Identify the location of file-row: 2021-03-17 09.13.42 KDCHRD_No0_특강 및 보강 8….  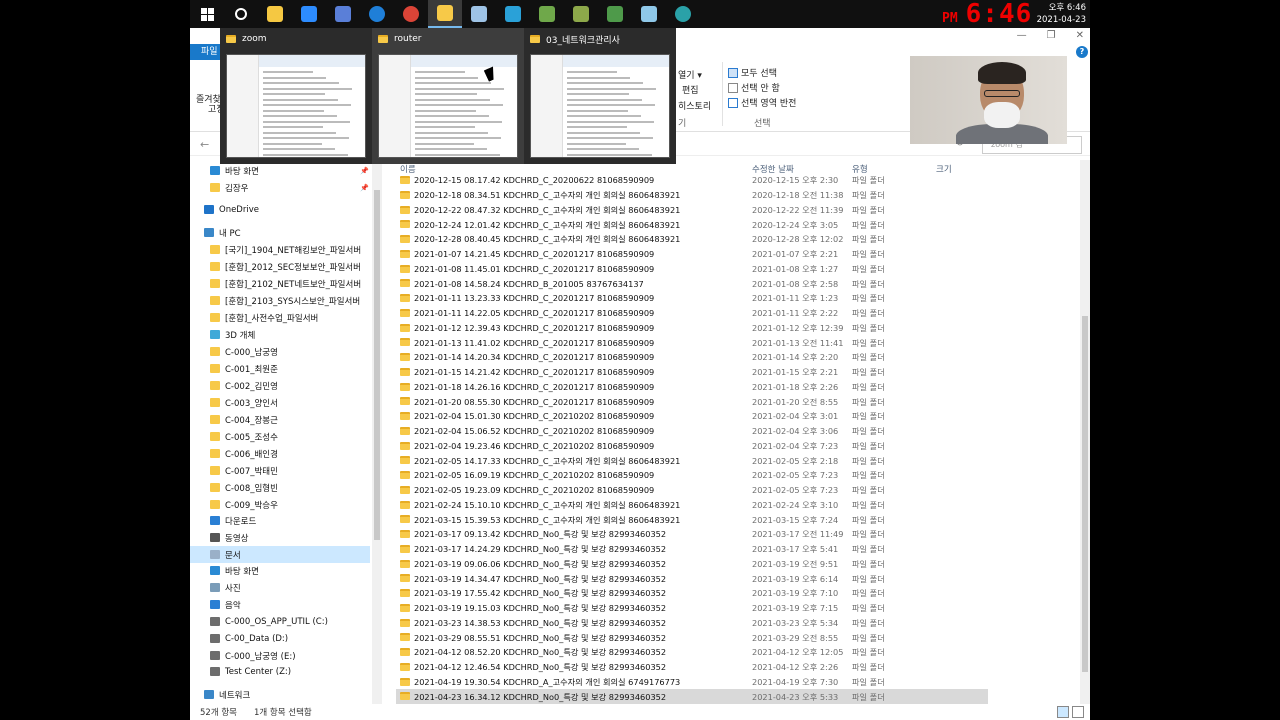
(692, 534).